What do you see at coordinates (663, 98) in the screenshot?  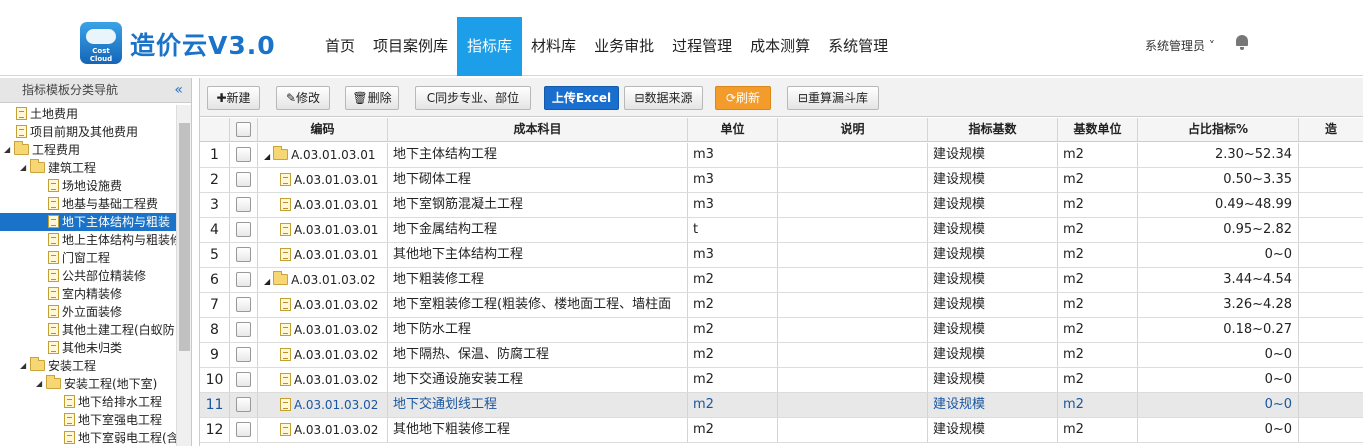 I see `data-source-button: ⊟数据来源` at bounding box center [663, 98].